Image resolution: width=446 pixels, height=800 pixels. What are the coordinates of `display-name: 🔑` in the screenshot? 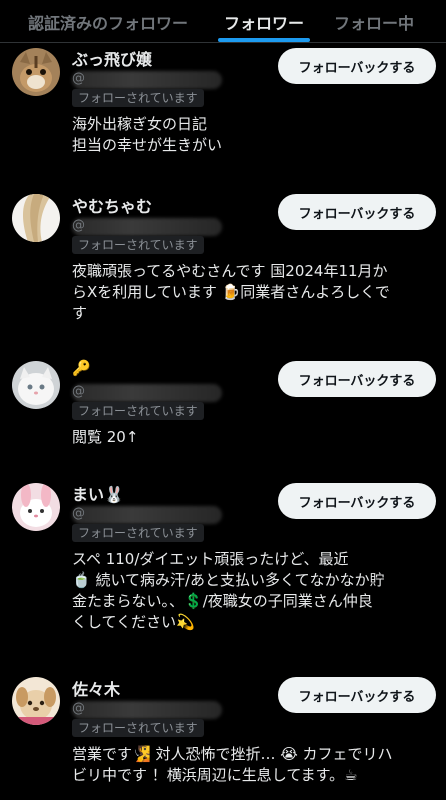 It's located at (81, 368).